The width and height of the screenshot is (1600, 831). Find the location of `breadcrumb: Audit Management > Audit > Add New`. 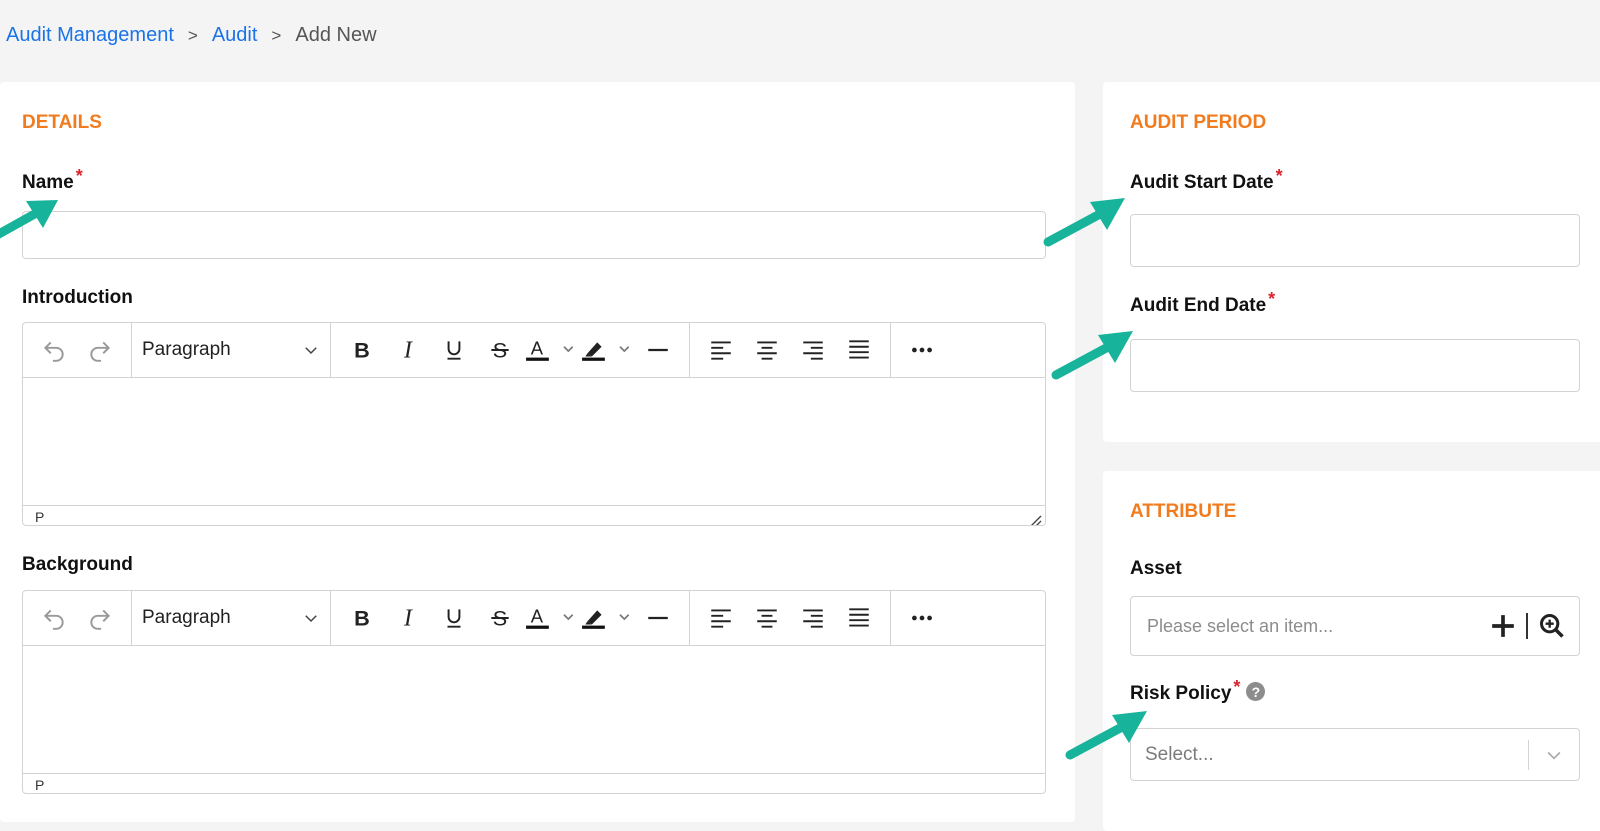

breadcrumb: Audit Management > Audit > Add New is located at coordinates (191, 35).